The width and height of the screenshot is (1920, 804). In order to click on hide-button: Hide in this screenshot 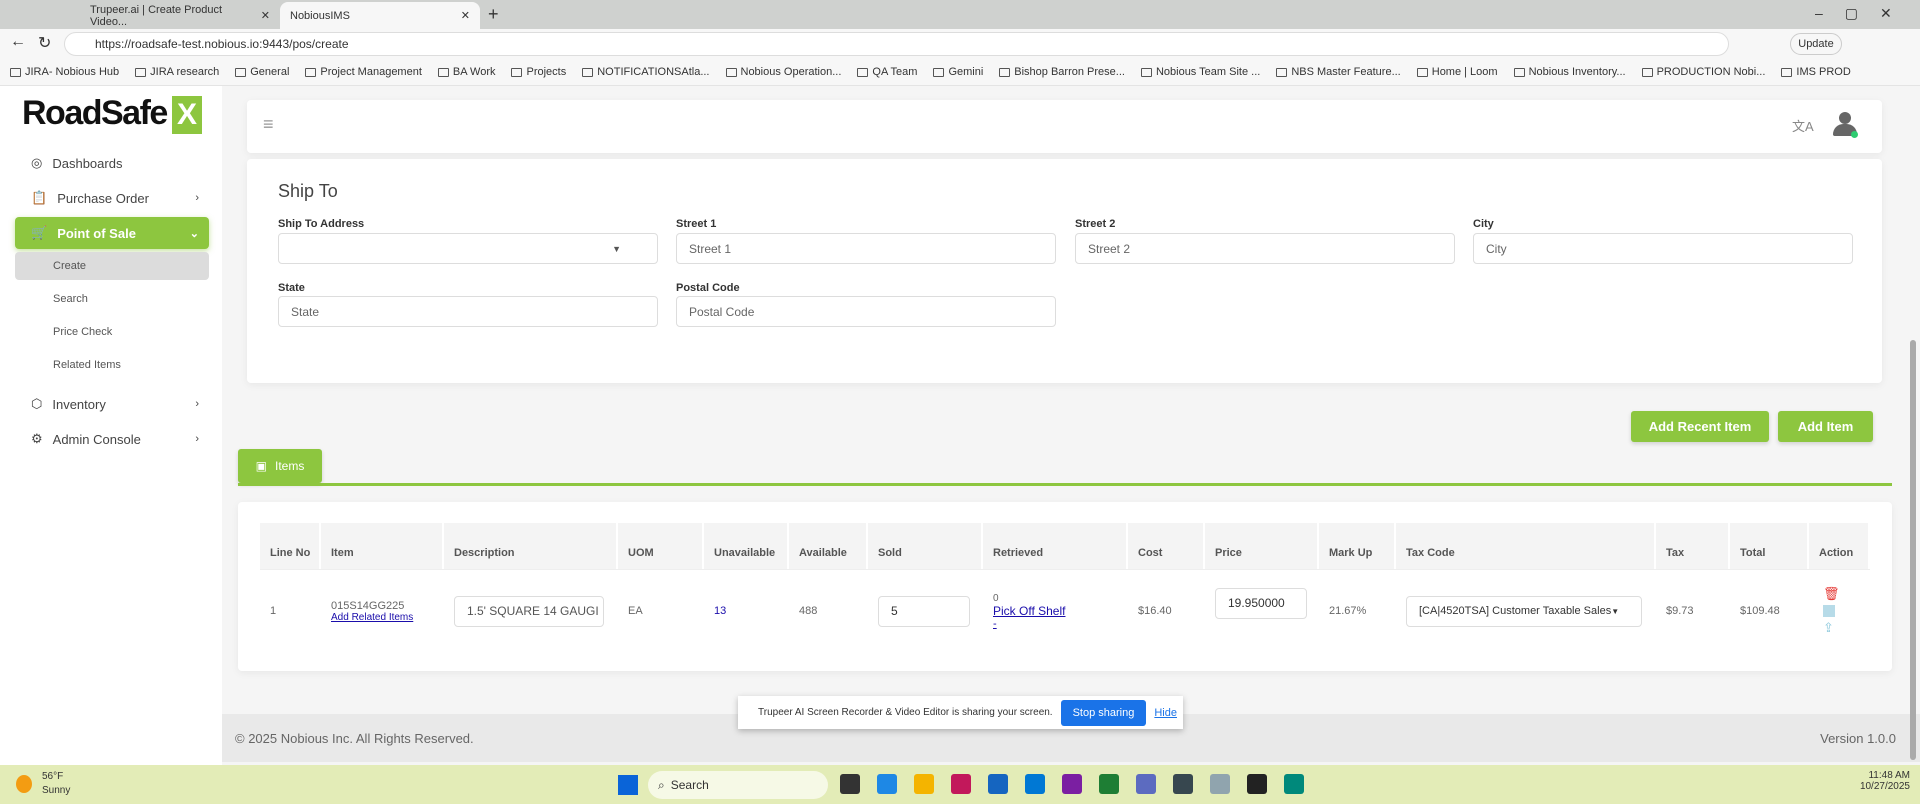, I will do `click(1165, 713)`.